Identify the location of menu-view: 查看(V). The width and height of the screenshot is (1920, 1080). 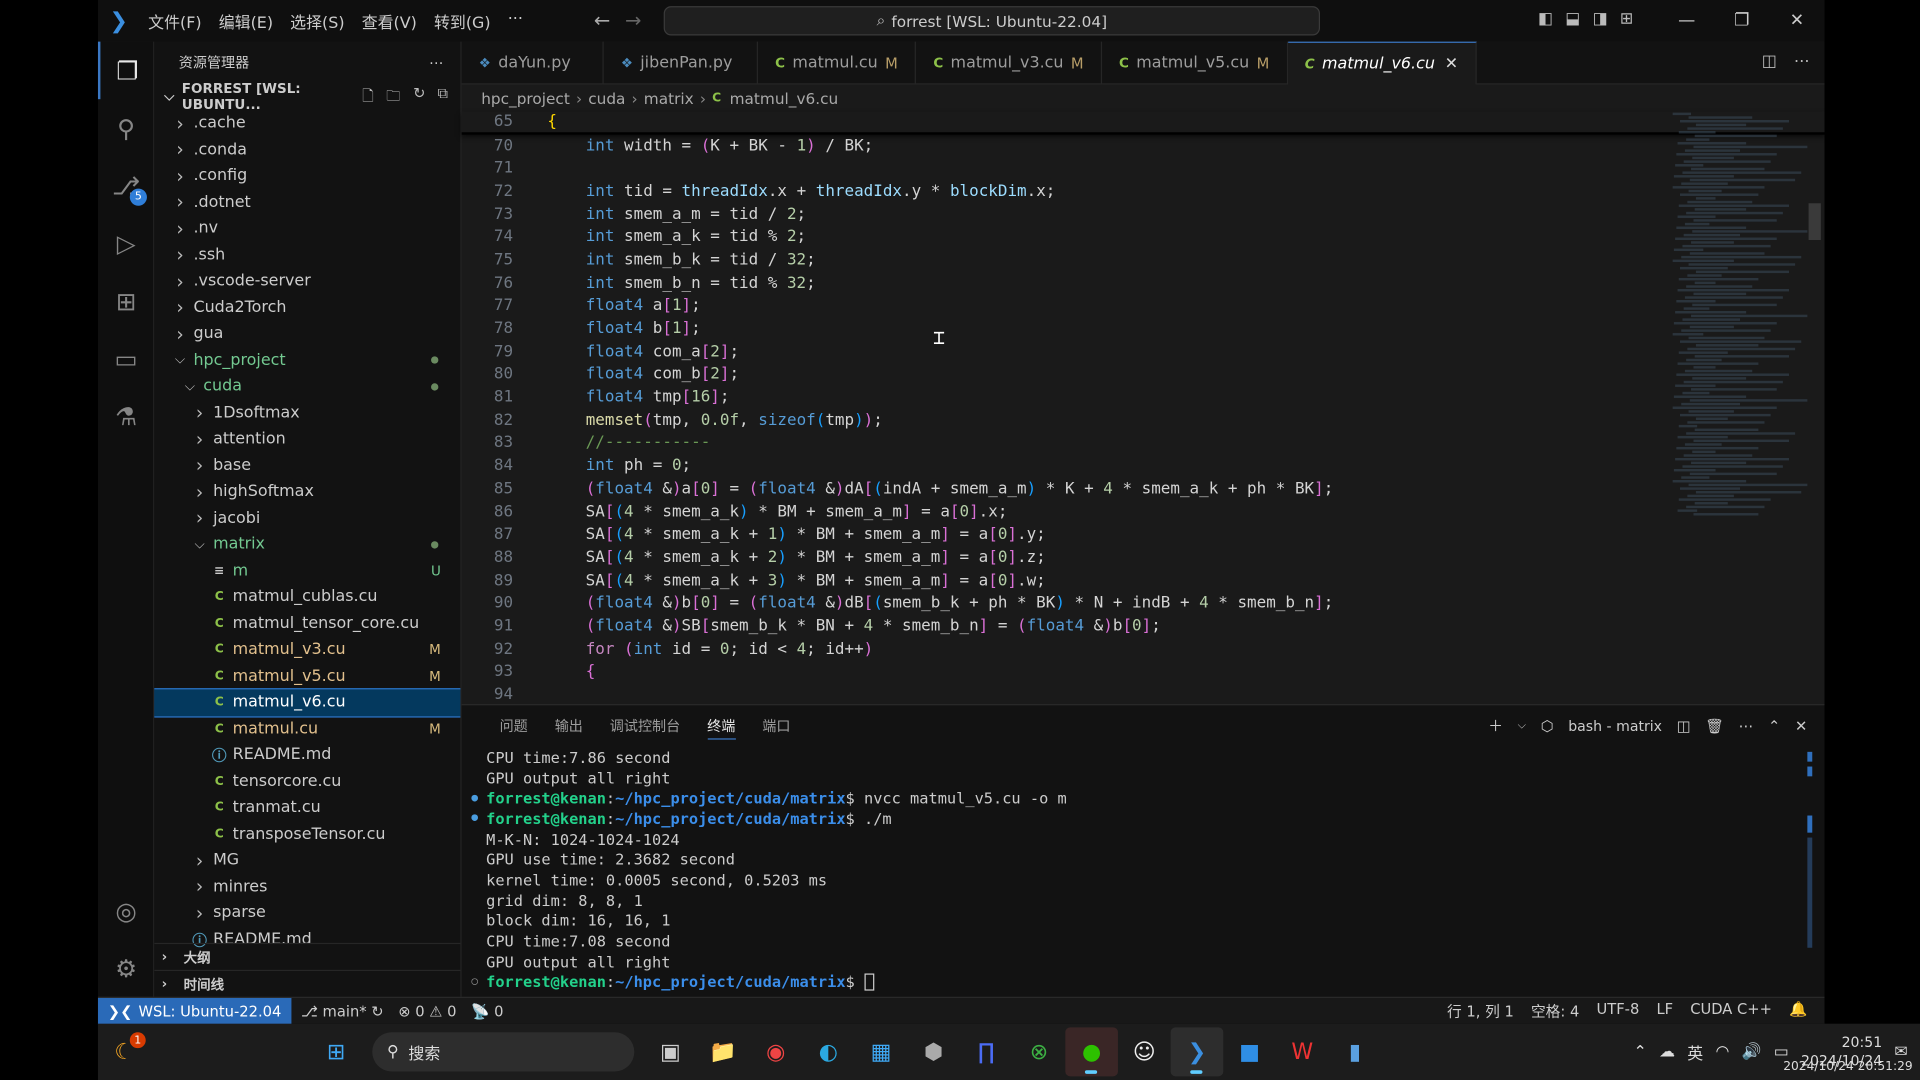
(389, 20).